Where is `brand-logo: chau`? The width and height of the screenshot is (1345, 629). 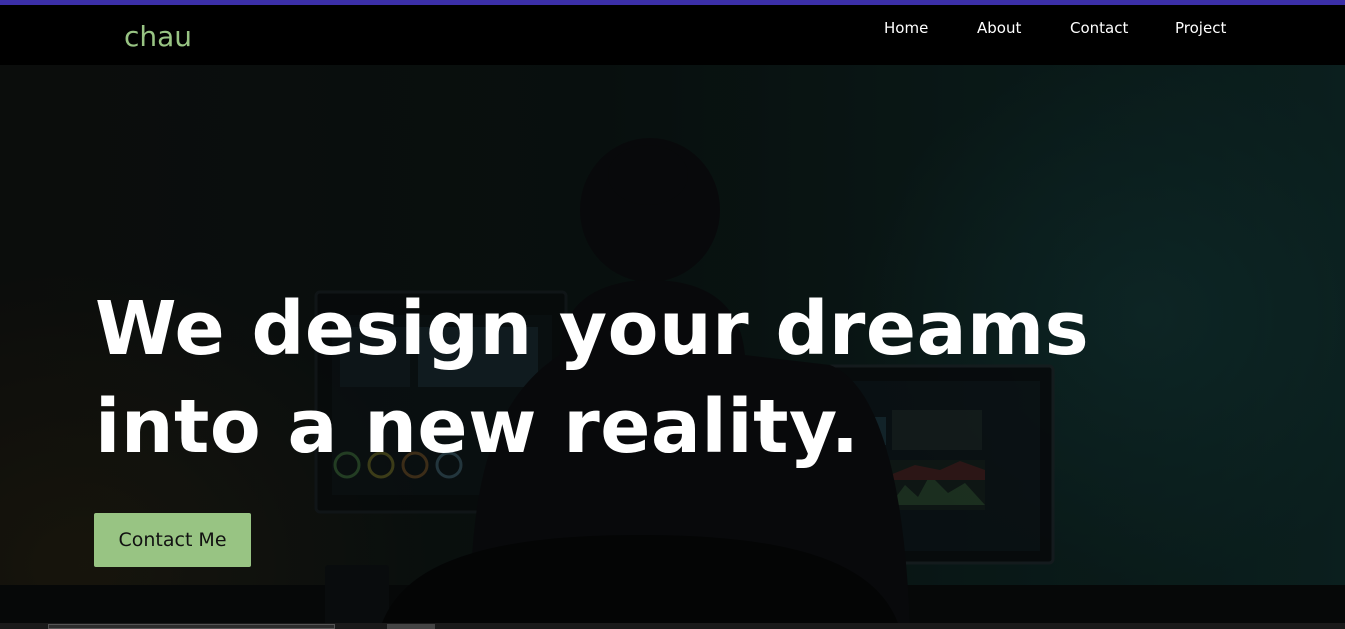
brand-logo: chau is located at coordinates (158, 37).